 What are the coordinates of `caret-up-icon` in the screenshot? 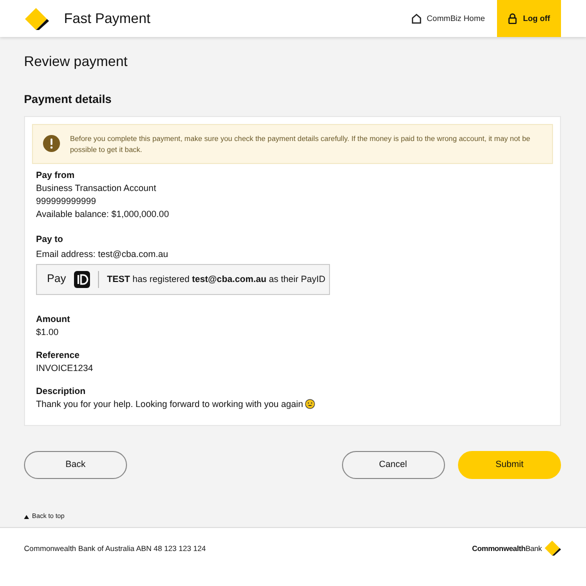 It's located at (26, 516).